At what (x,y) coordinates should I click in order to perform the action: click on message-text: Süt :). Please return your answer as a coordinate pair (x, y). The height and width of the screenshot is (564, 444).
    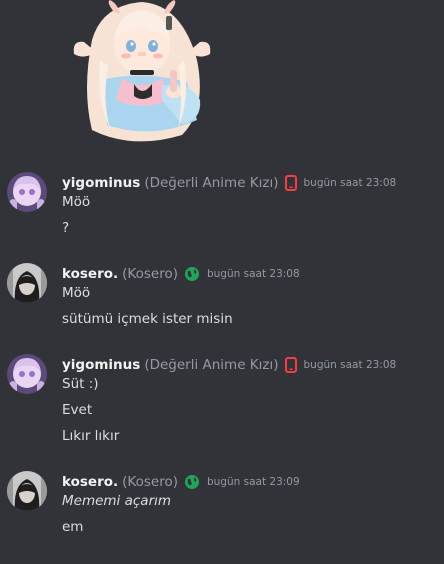
    Looking at the image, I should click on (80, 384).